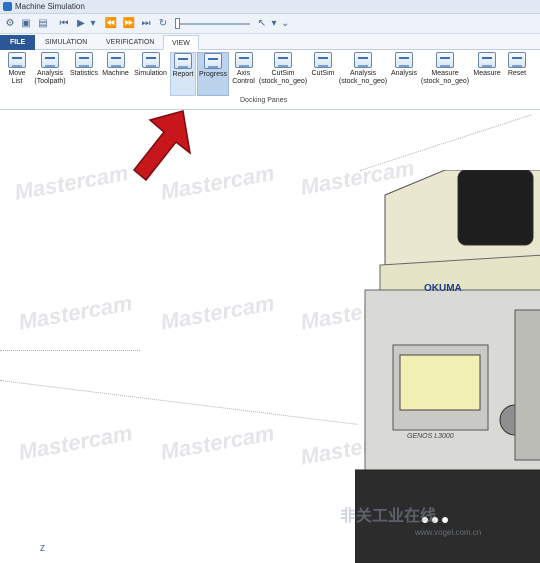 Image resolution: width=540 pixels, height=563 pixels. What do you see at coordinates (50, 74) in the screenshot?
I see `analysis-toolpath-button: Analysis (Toolpath)` at bounding box center [50, 74].